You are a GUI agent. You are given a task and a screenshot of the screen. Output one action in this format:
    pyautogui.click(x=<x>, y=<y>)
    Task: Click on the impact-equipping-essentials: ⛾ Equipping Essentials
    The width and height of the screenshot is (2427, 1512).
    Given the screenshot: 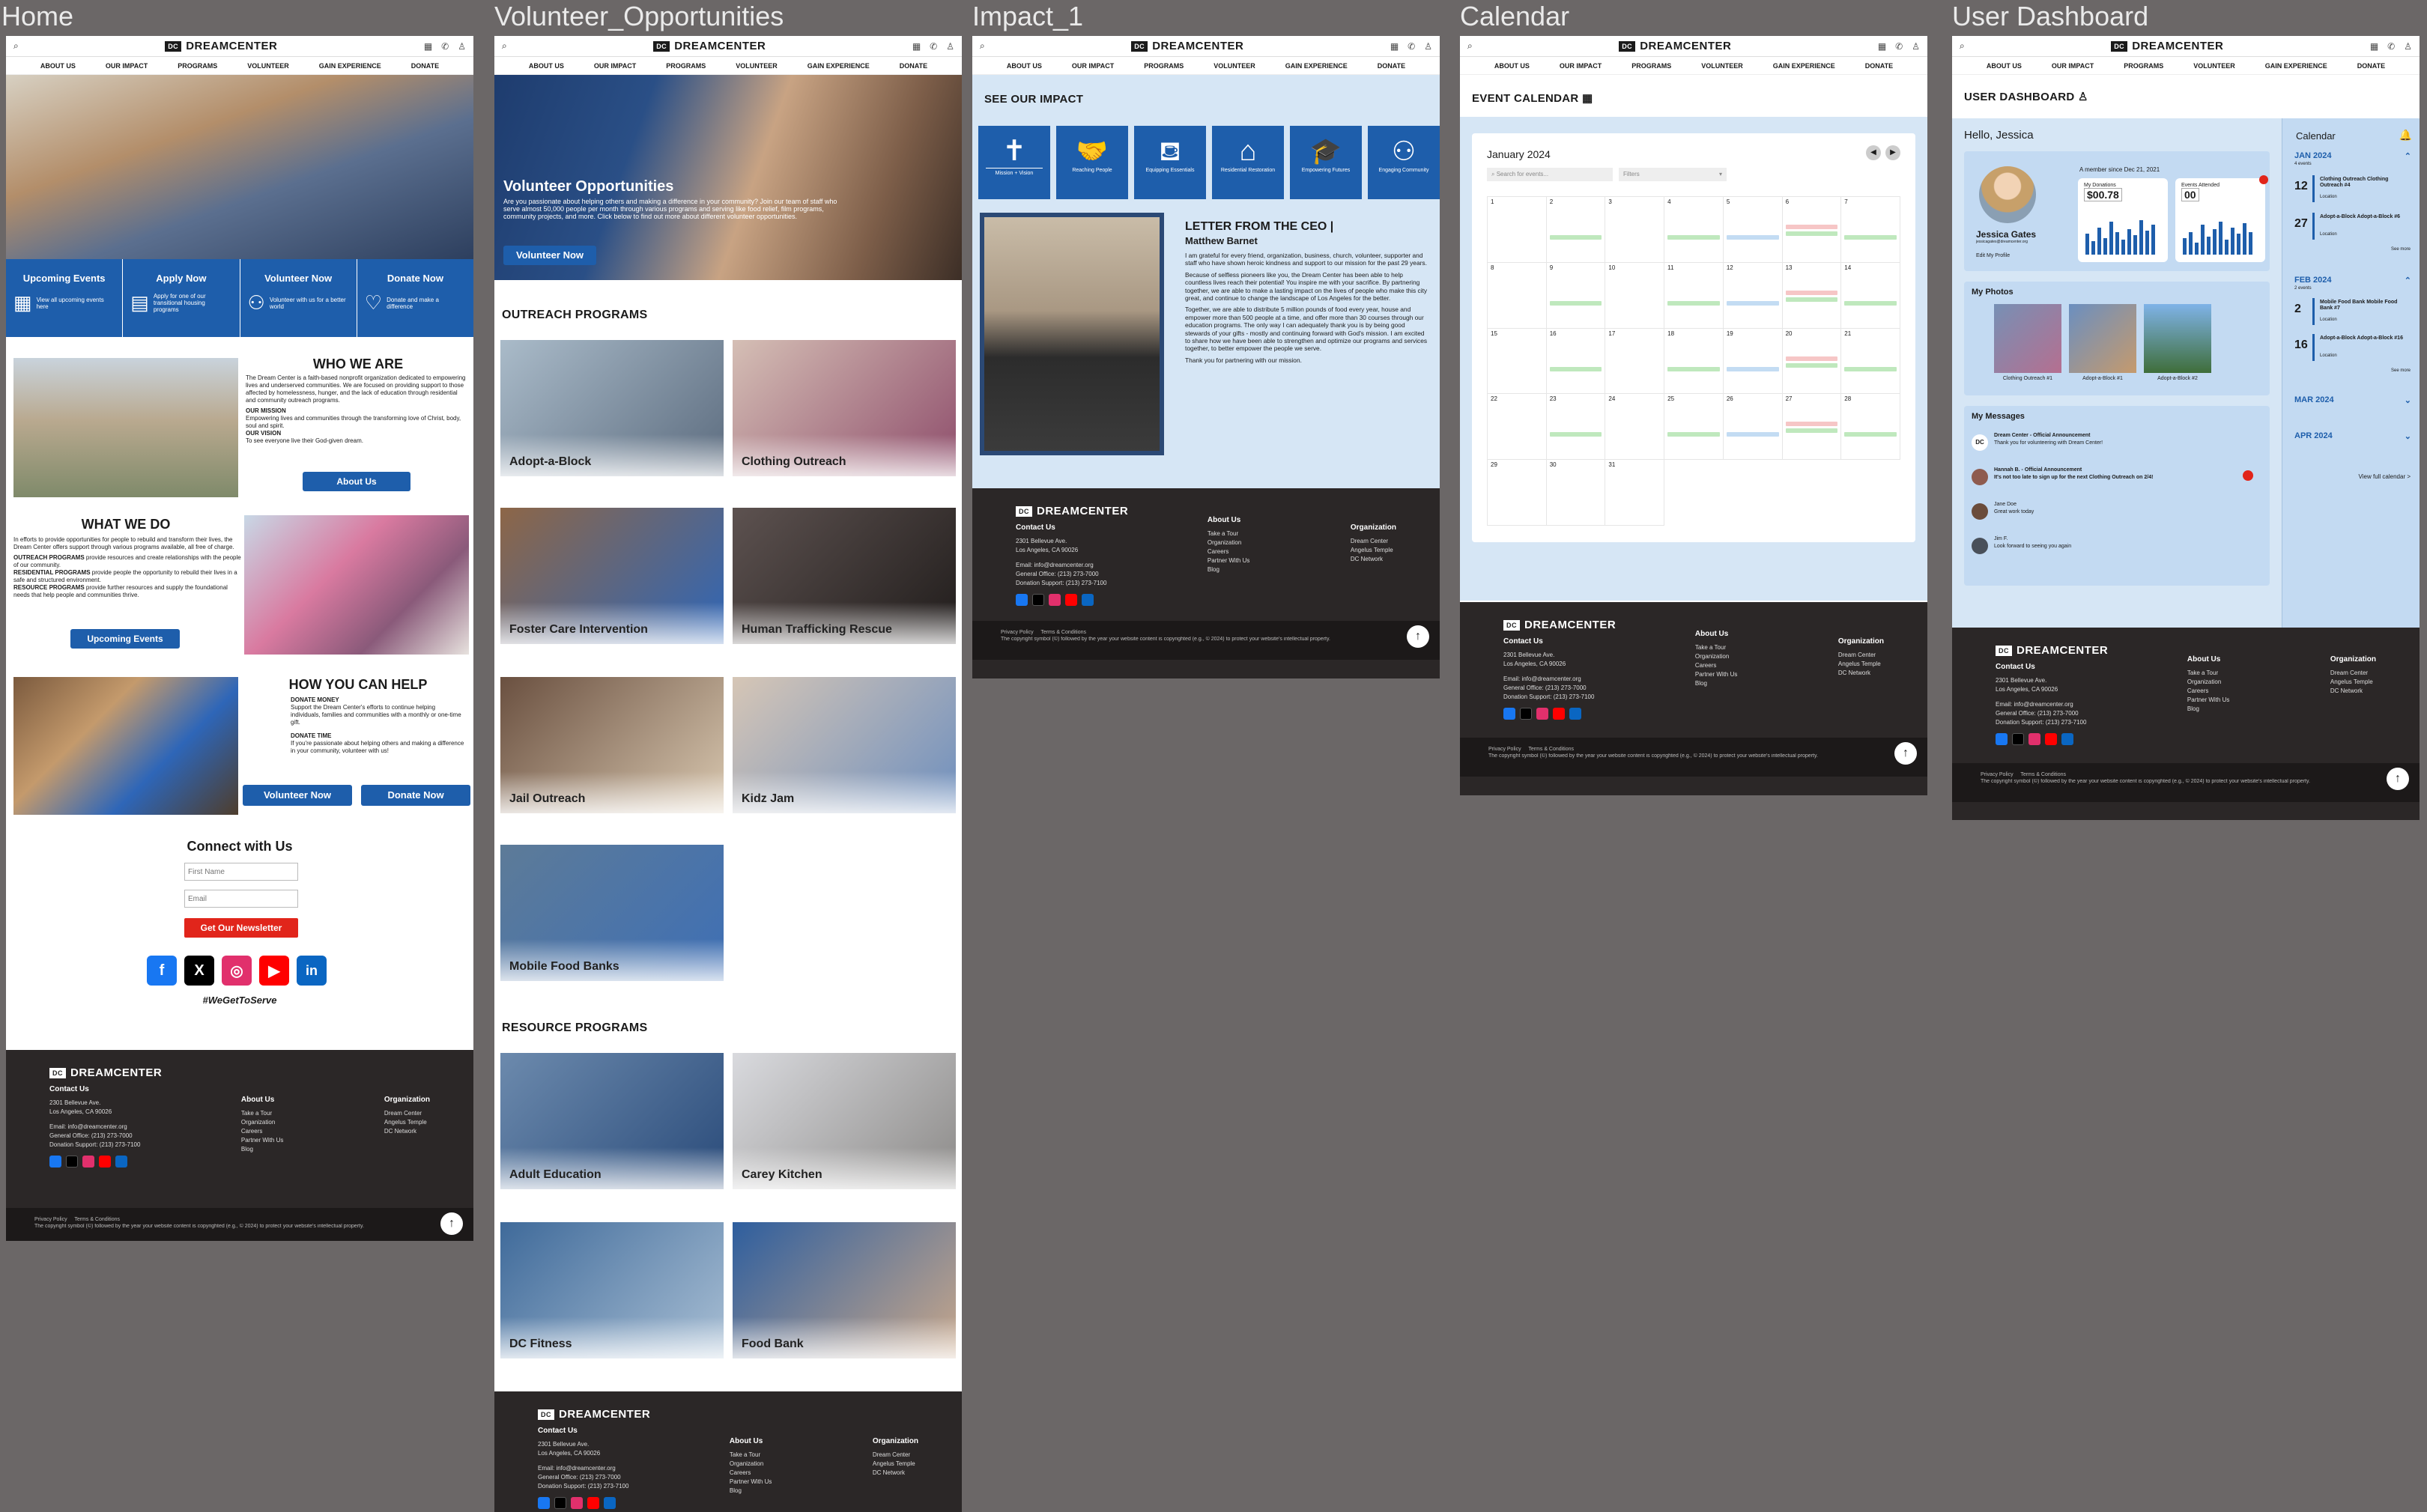 What is the action you would take?
    pyautogui.click(x=1170, y=162)
    